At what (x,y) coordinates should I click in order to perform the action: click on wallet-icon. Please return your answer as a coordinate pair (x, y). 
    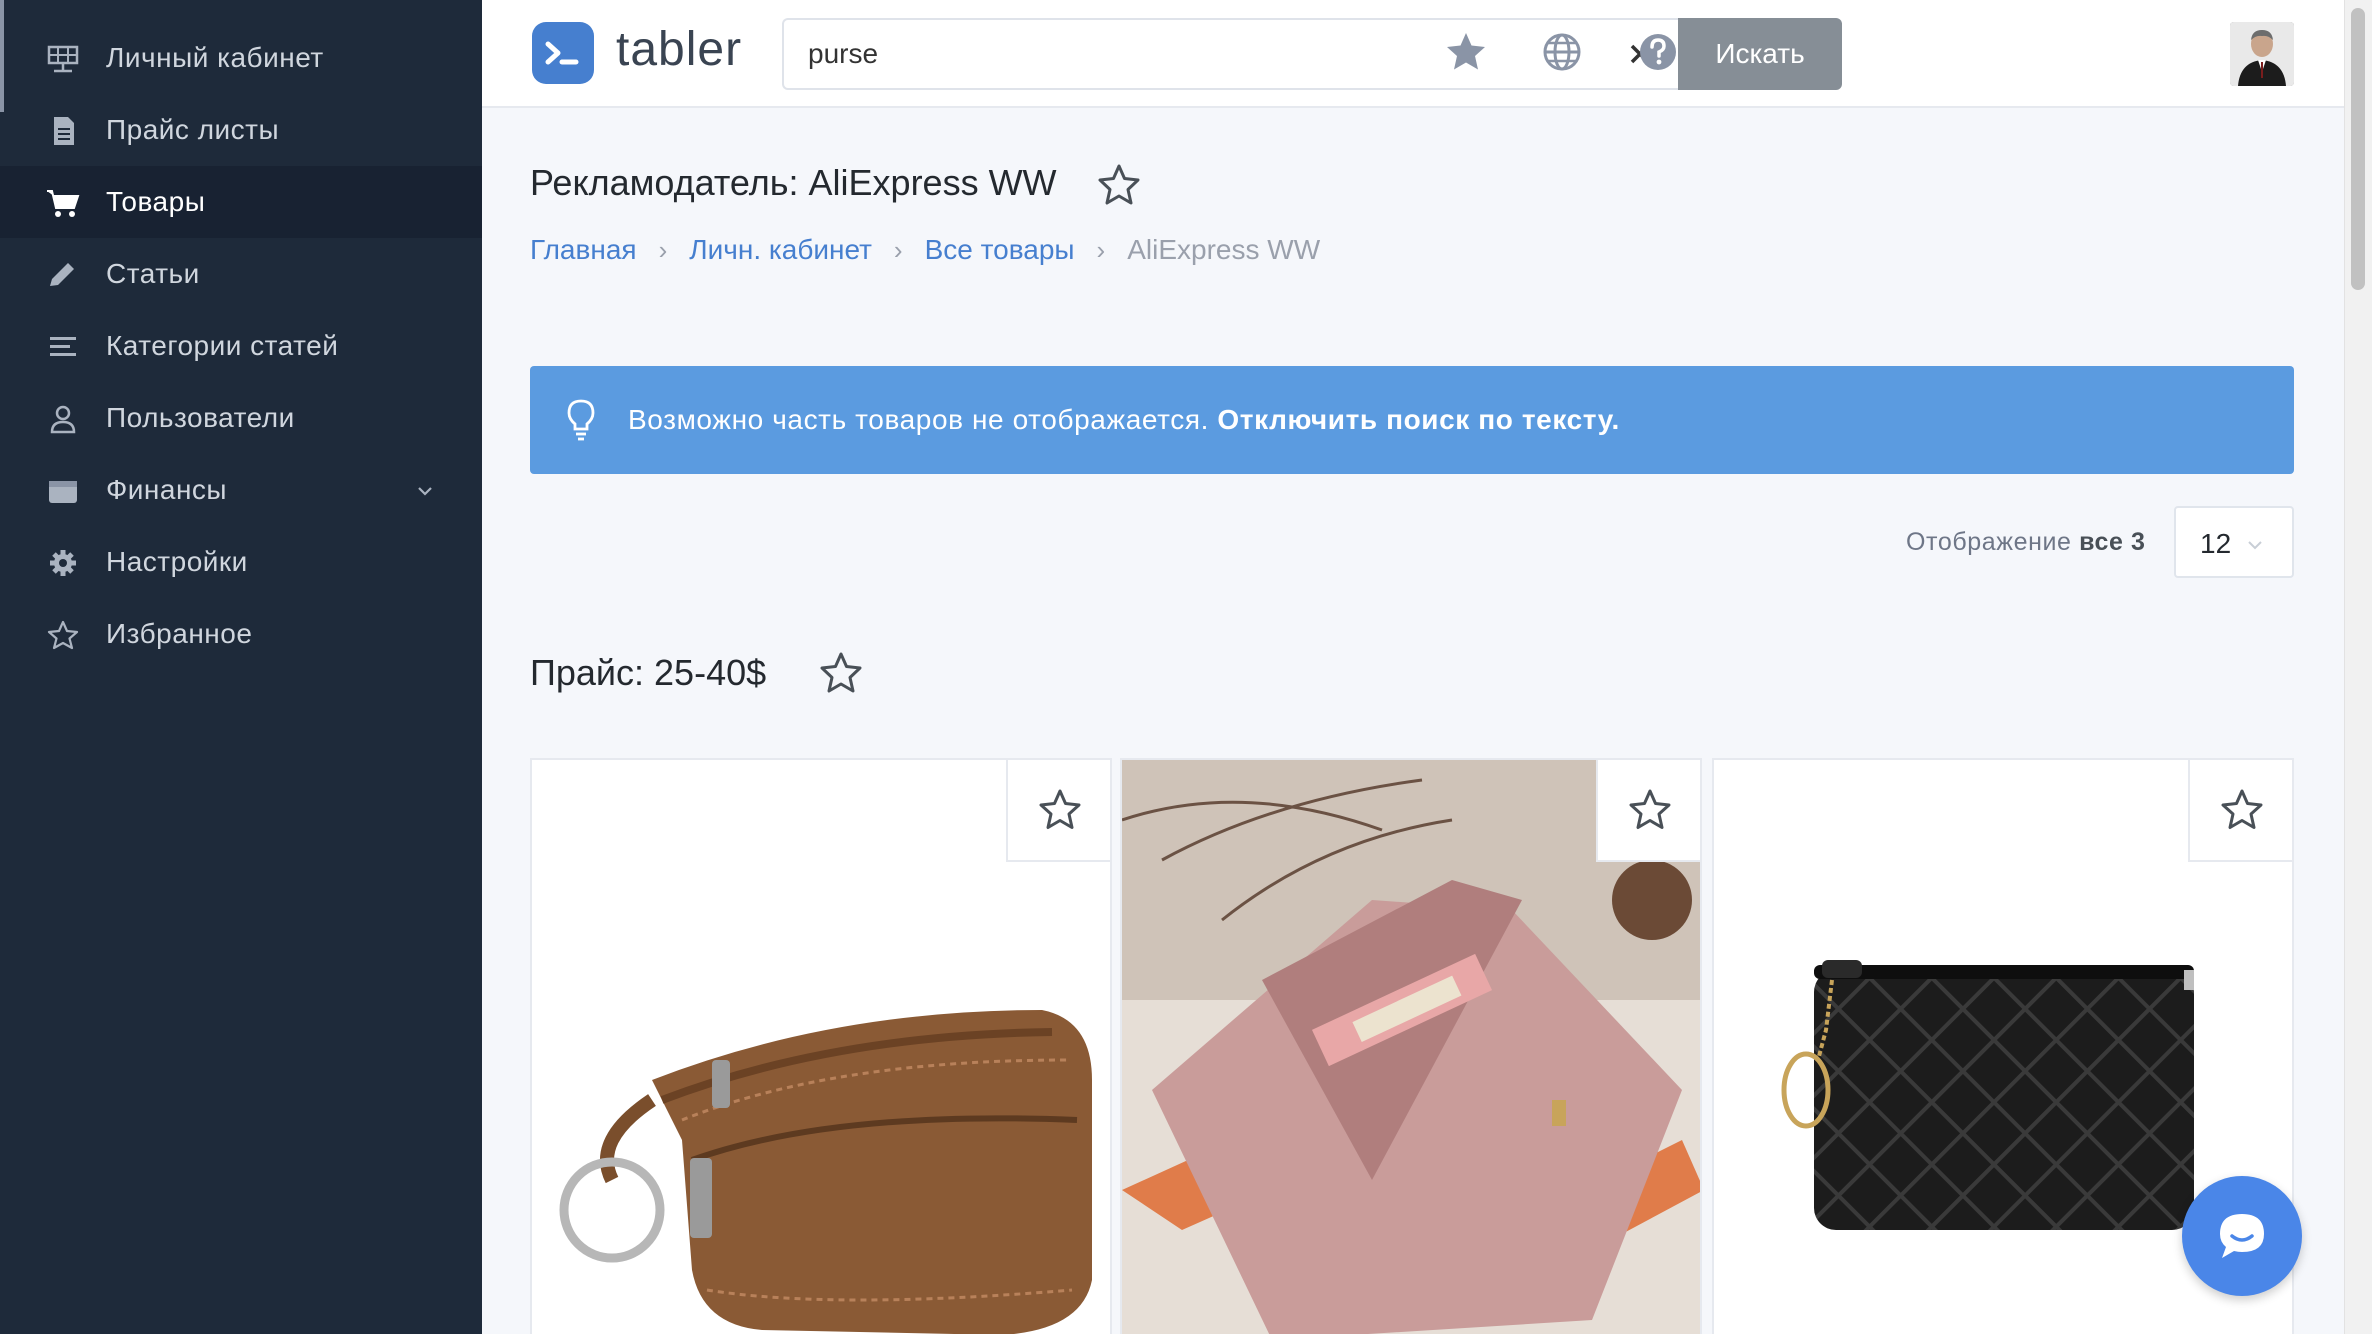
    Looking at the image, I should click on (63, 492).